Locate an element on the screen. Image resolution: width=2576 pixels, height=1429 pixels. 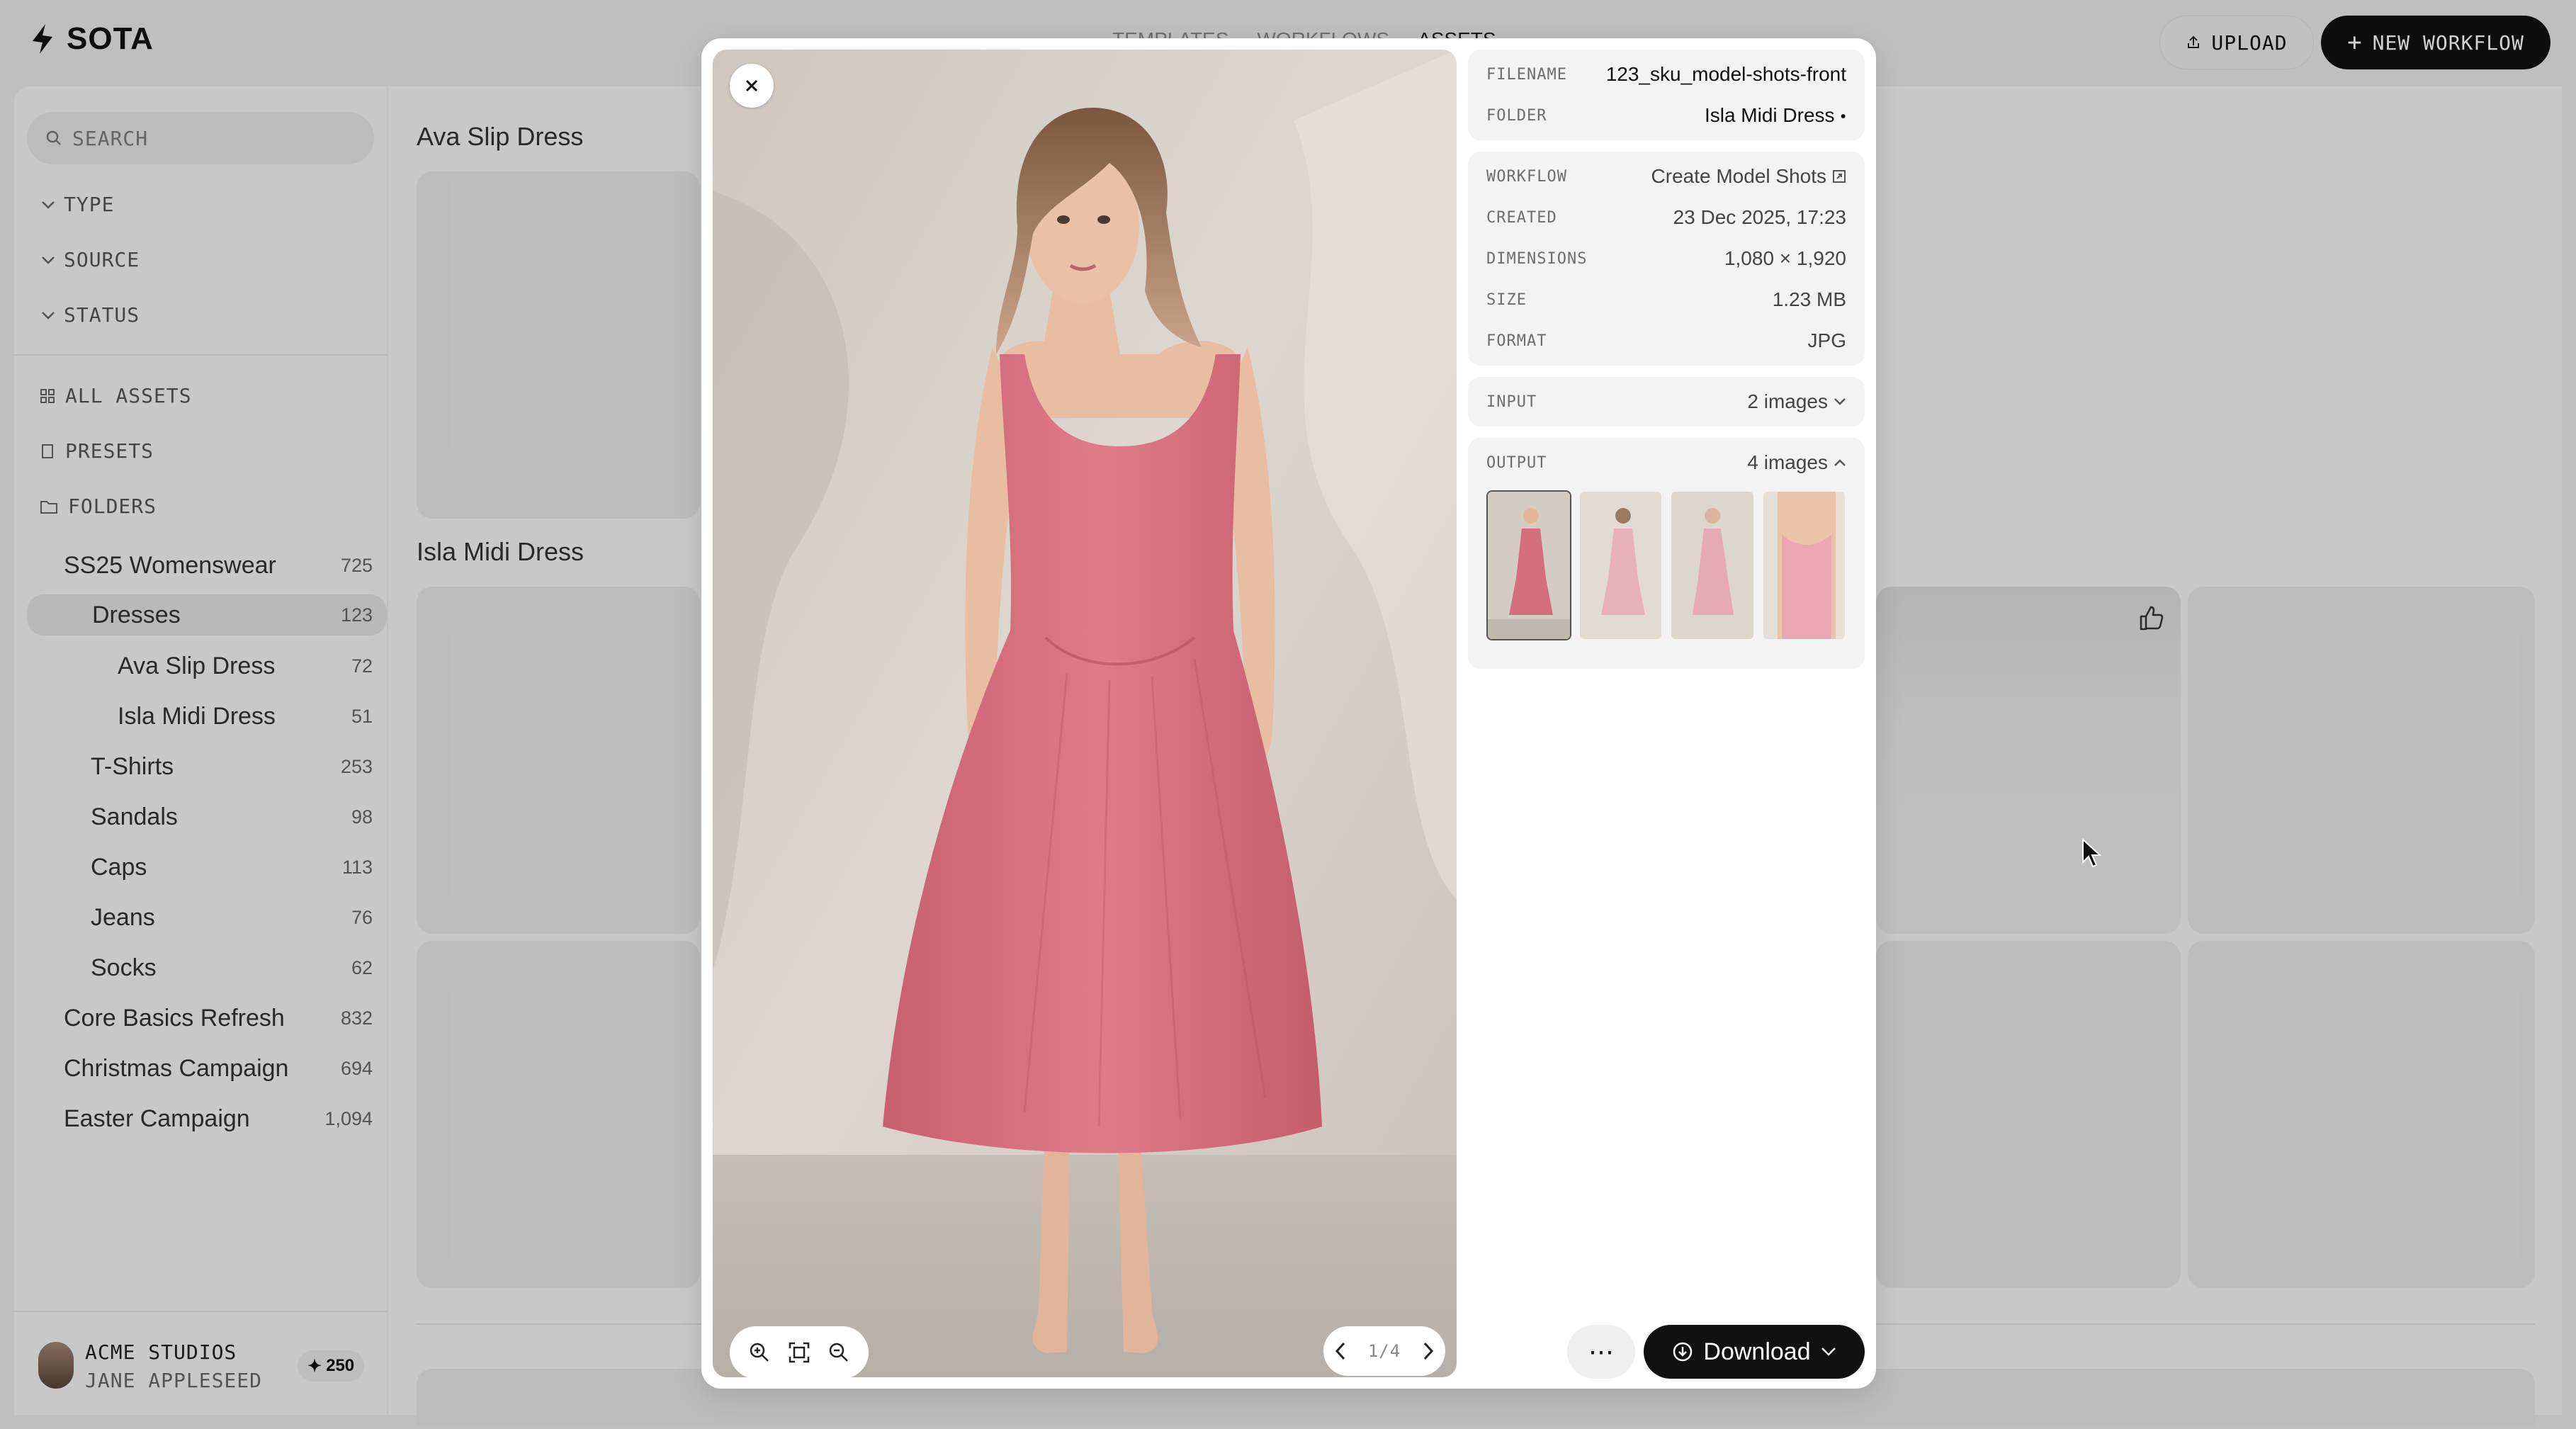
image-pager: 1/4 is located at coordinates (1384, 1351).